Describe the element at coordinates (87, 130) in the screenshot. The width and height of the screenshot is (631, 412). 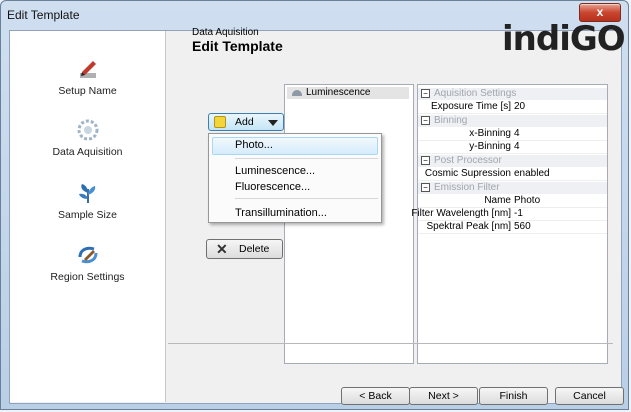
I see `gear-settings-icon` at that location.